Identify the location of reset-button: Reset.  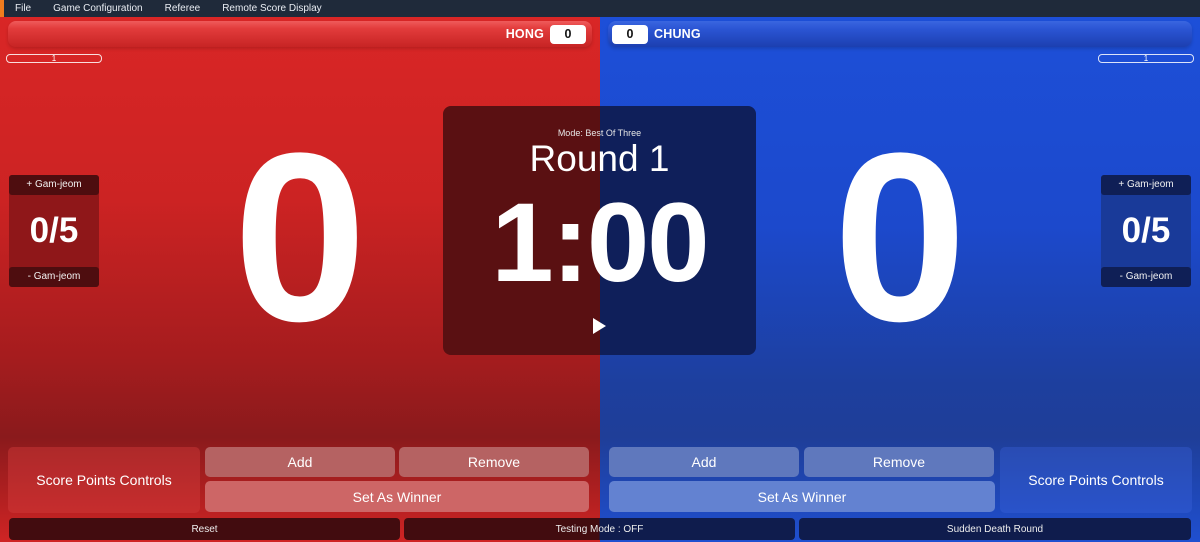
(204, 529).